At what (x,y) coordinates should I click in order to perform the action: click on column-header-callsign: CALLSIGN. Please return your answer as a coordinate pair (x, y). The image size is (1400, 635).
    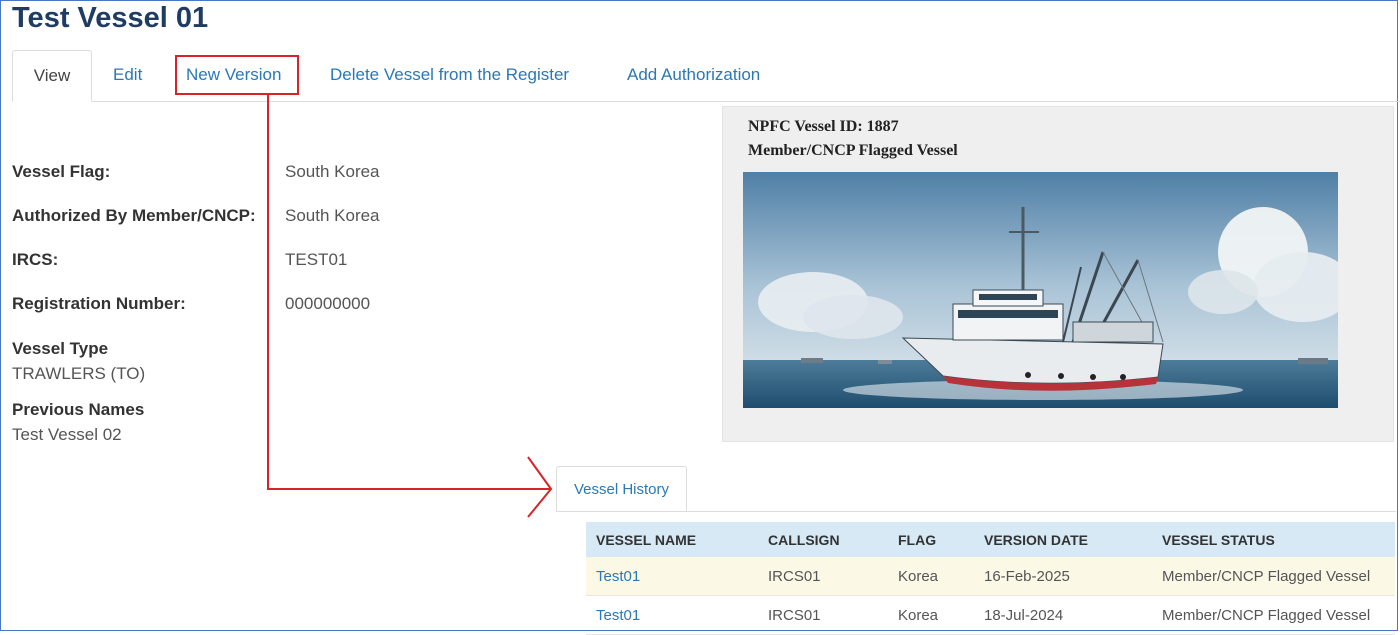
    Looking at the image, I should click on (823, 539).